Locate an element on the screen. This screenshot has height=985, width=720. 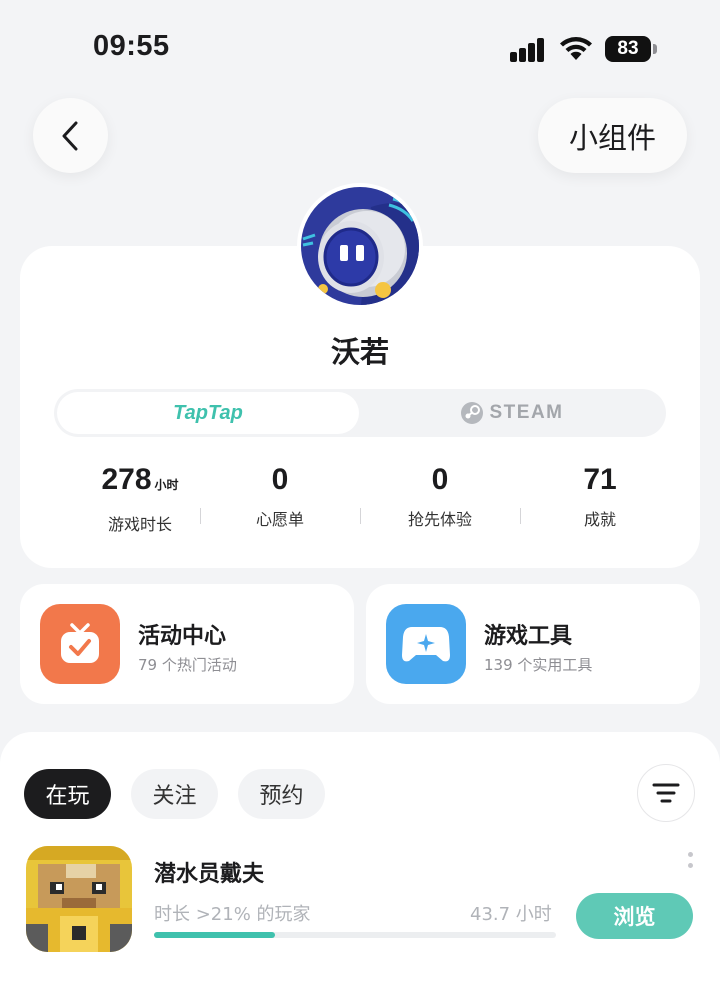
battery-level: 83 is located at coordinates (628, 49).